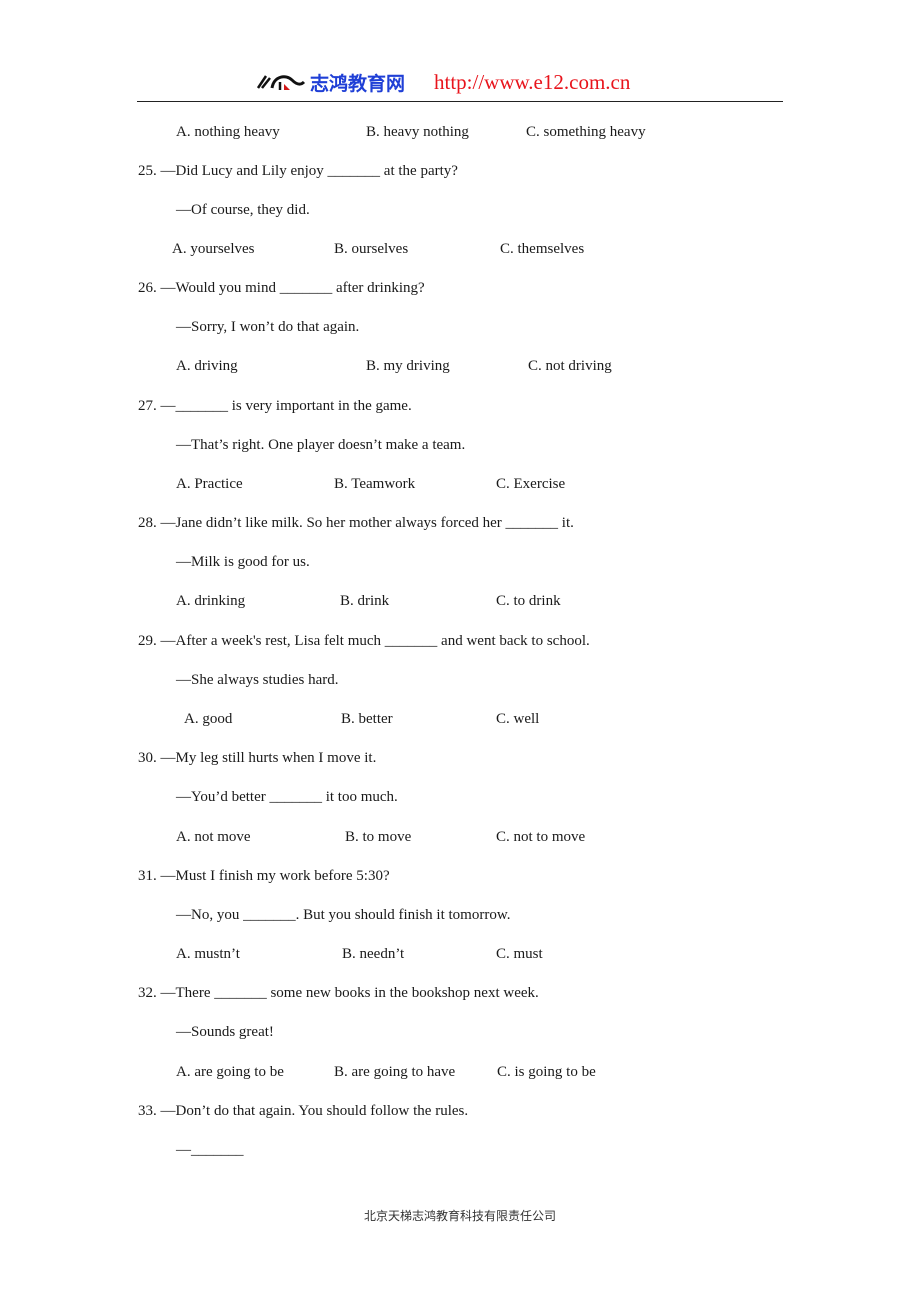 The image size is (920, 1302). I want to click on option: B. Teamwork, so click(375, 484).